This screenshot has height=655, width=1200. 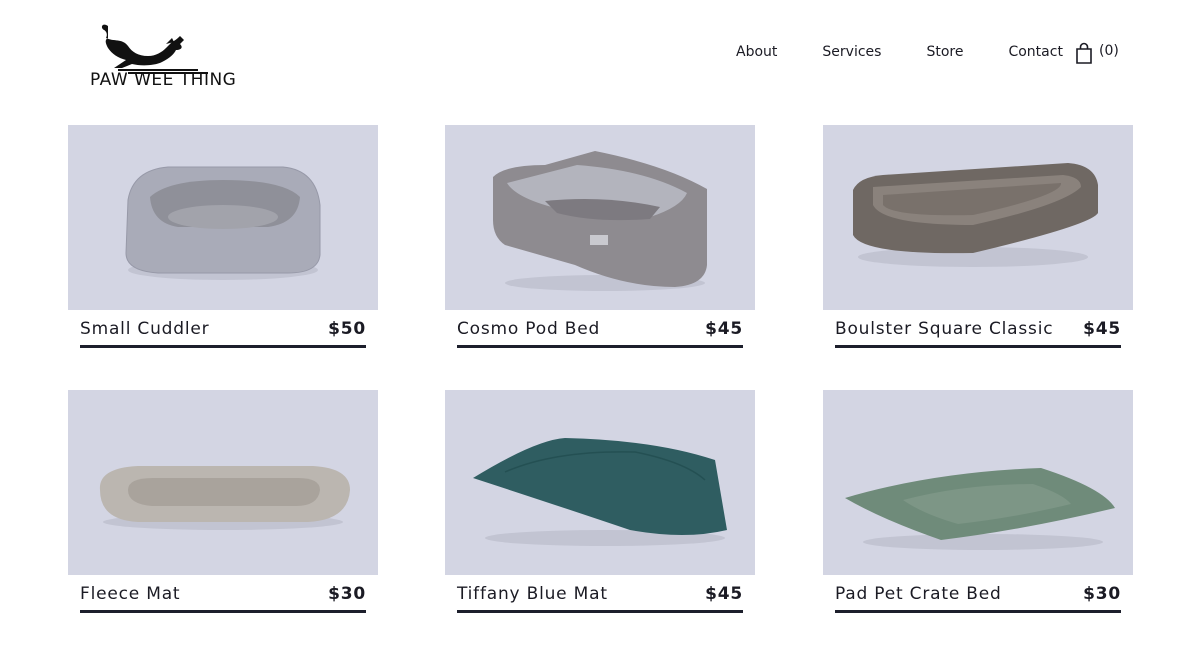 I want to click on product-meta: Pad Pet Crate Bed $30, so click(x=978, y=594).